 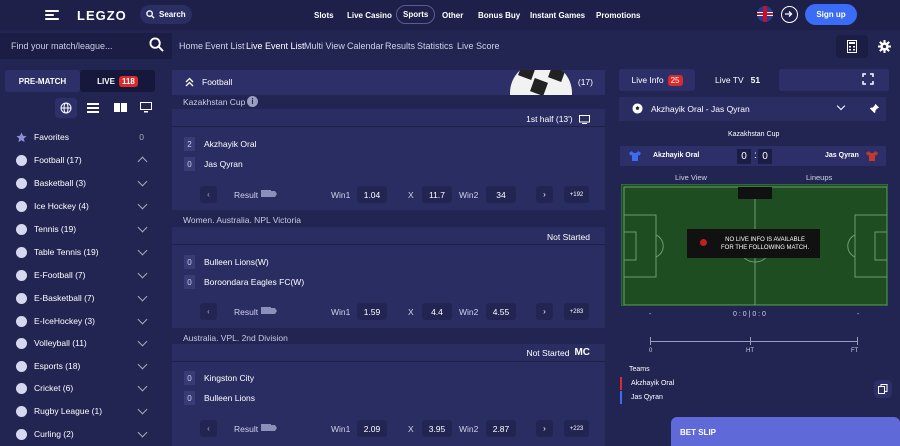 I want to click on tab-lineups: Lineups, so click(x=819, y=177).